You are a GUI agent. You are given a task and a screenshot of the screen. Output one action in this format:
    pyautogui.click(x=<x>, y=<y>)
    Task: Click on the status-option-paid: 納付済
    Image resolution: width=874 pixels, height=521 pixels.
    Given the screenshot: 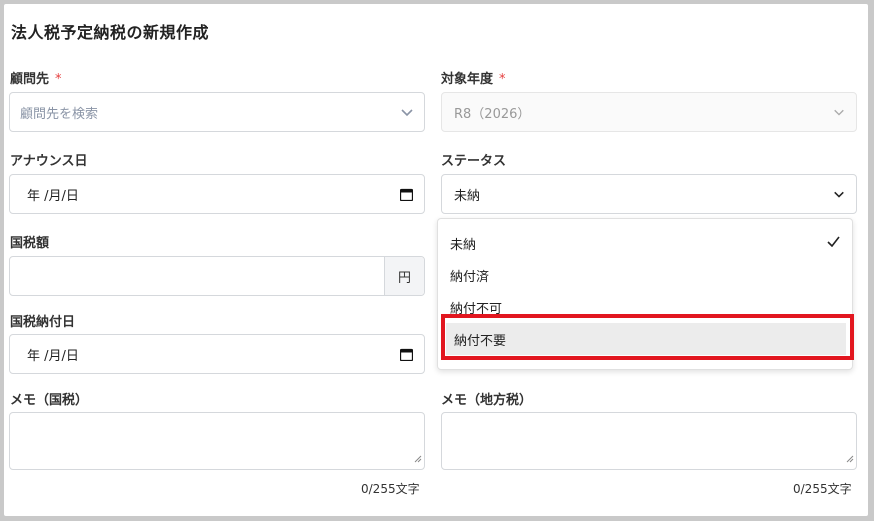 What is the action you would take?
    pyautogui.click(x=645, y=275)
    